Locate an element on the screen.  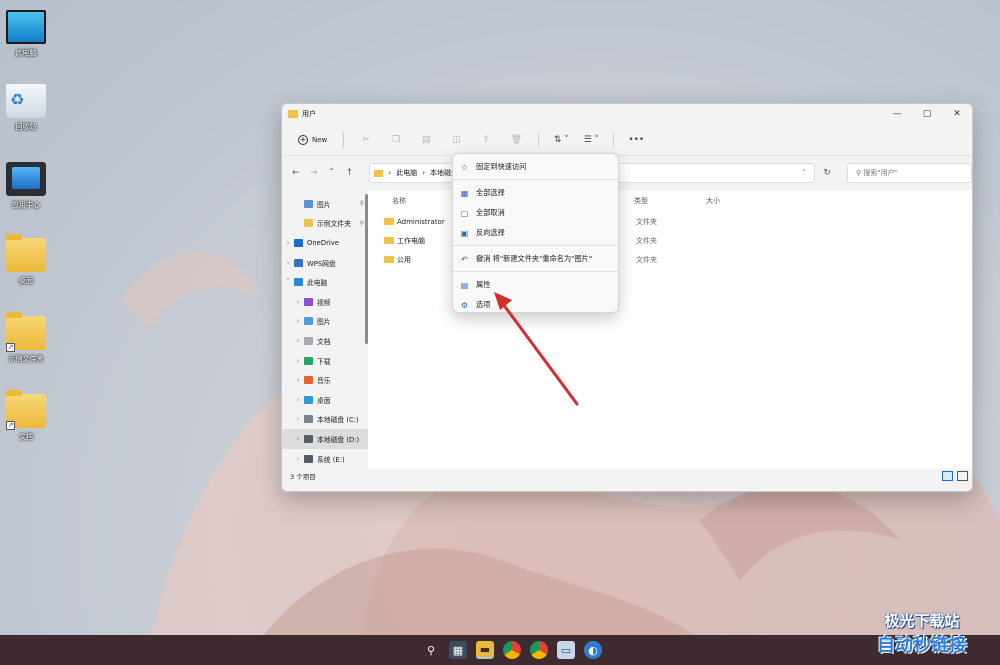
command-bar: + New ✂ ❐ ▤ ◫ ⇪ 🗑 ⇅ ˅ ☰ ˅ ••• is located at coordinates (627, 140).